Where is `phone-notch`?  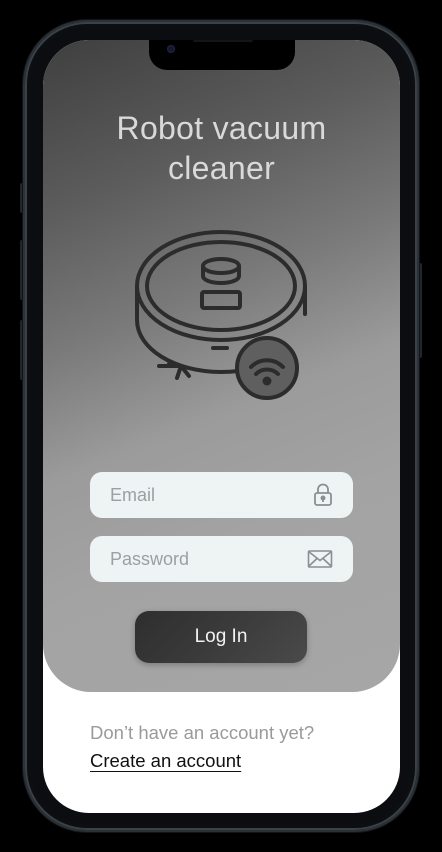 phone-notch is located at coordinates (222, 55).